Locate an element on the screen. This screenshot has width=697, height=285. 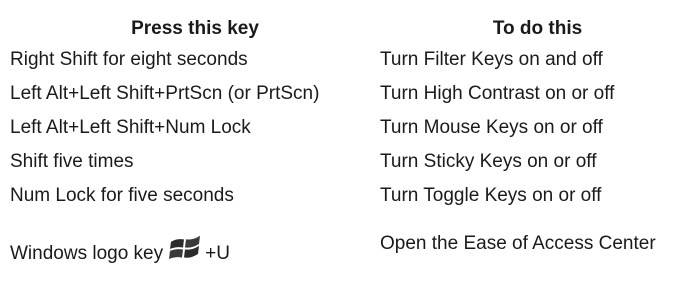
header-to-do-this: To do this is located at coordinates (537, 28).